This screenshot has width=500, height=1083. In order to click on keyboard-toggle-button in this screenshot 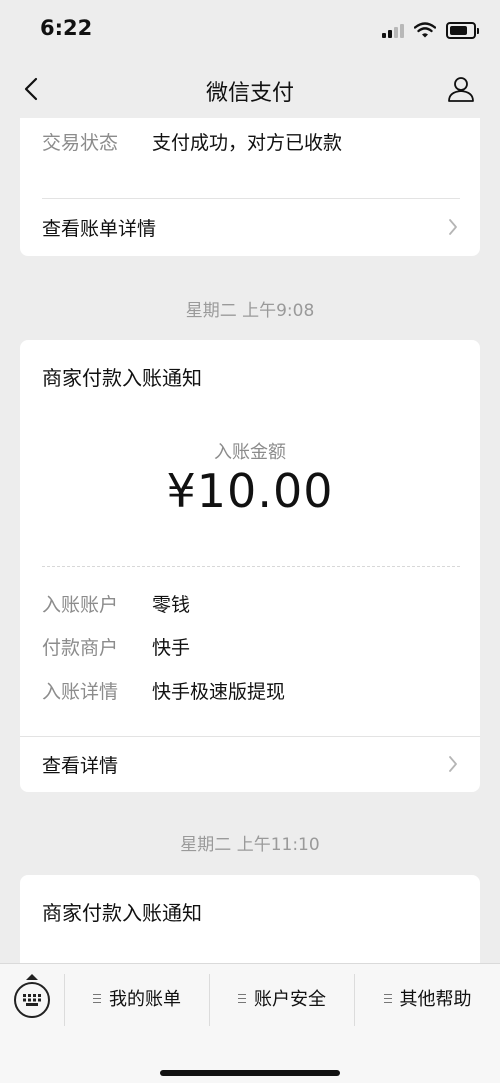, I will do `click(32, 1000)`.